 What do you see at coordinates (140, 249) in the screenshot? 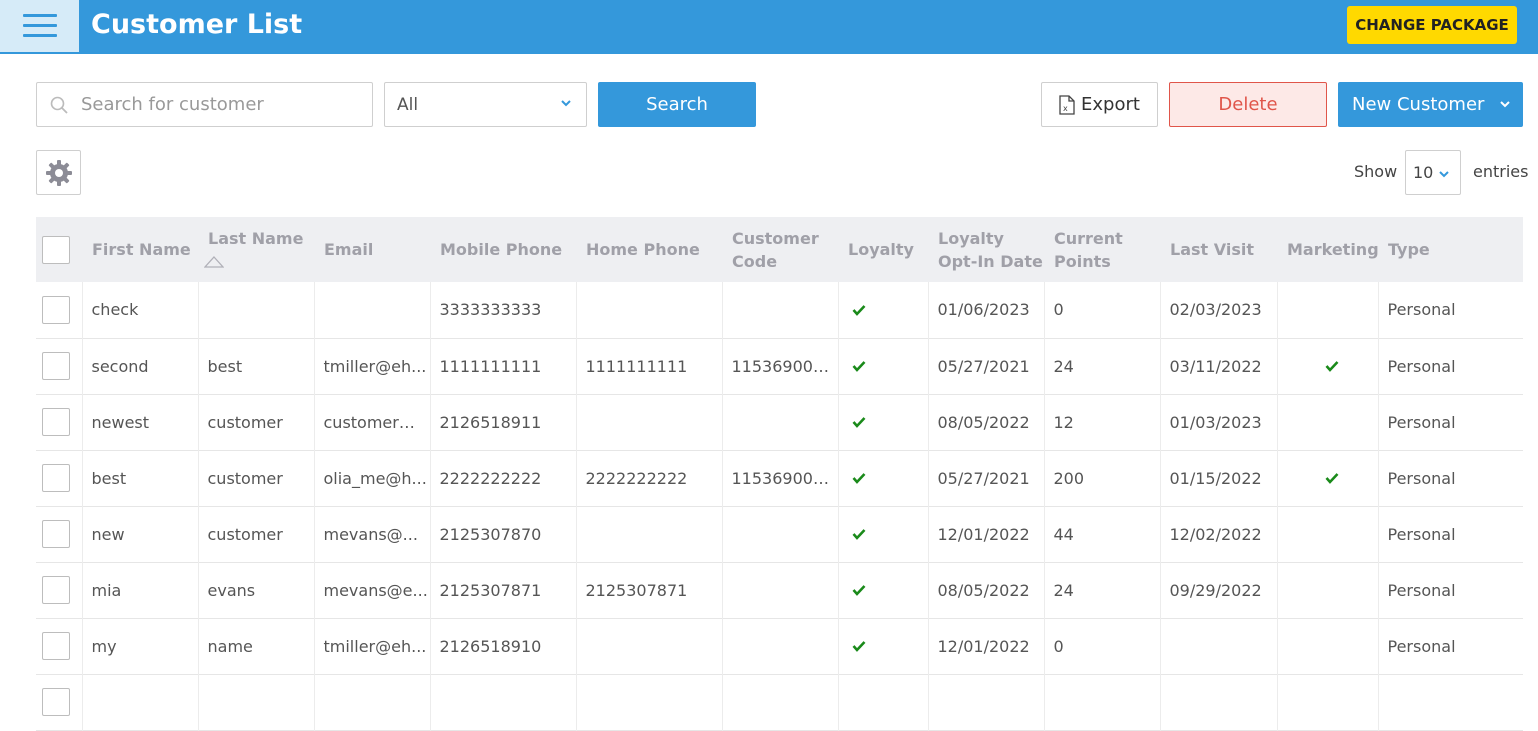
I see `column-header: First Name` at bounding box center [140, 249].